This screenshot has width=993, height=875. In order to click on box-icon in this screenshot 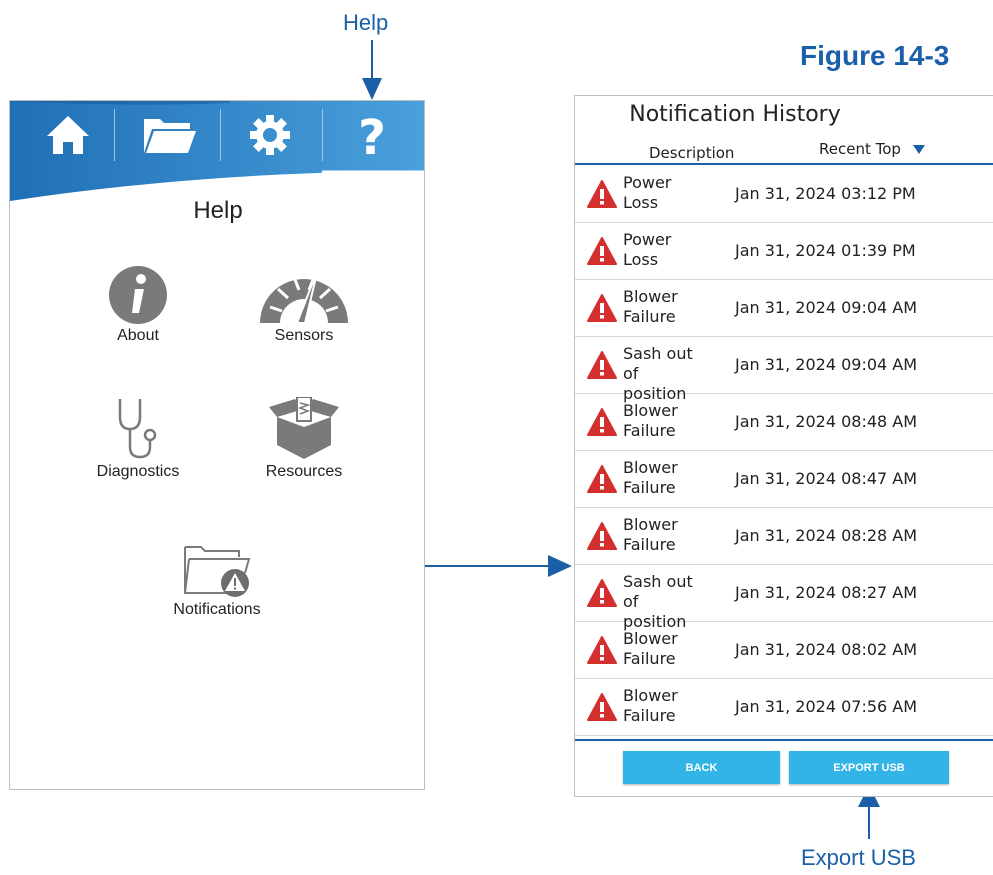, I will do `click(304, 428)`.